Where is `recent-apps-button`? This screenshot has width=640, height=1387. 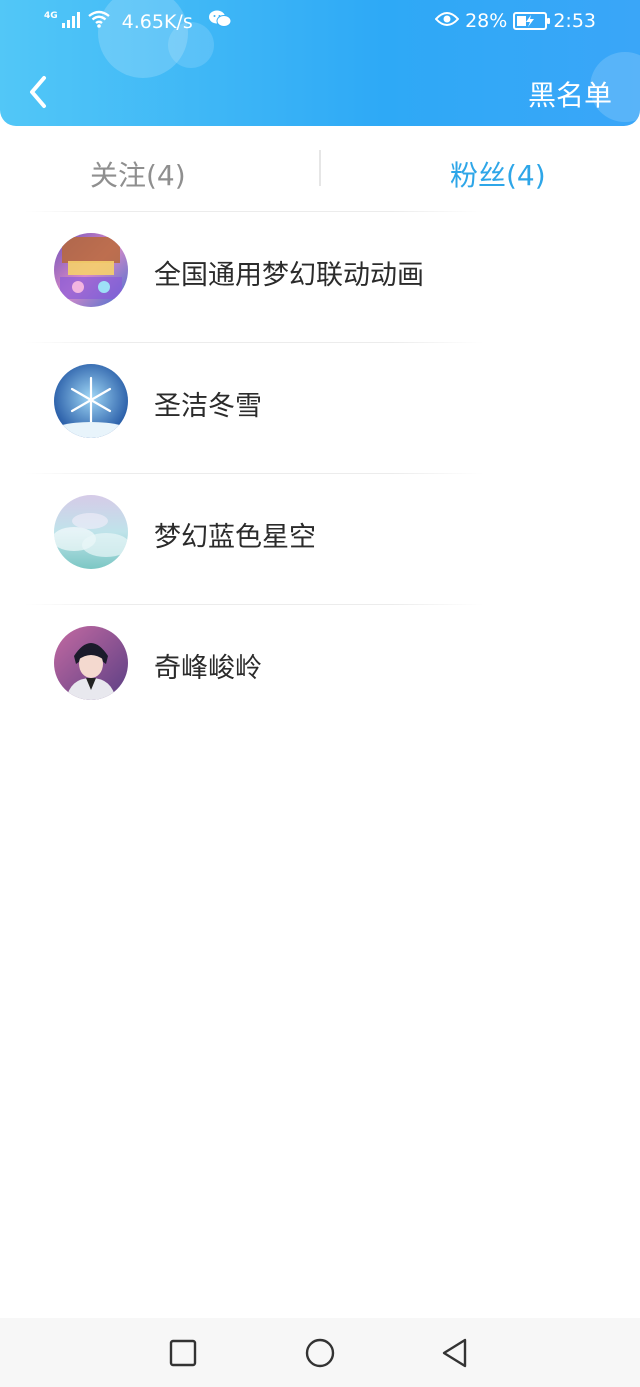 recent-apps-button is located at coordinates (183, 1353).